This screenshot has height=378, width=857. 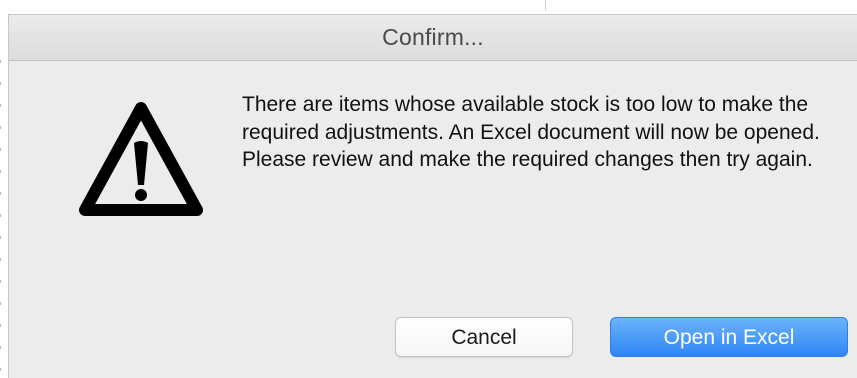 I want to click on open-in-excel-button: Open in Excel, so click(x=729, y=337).